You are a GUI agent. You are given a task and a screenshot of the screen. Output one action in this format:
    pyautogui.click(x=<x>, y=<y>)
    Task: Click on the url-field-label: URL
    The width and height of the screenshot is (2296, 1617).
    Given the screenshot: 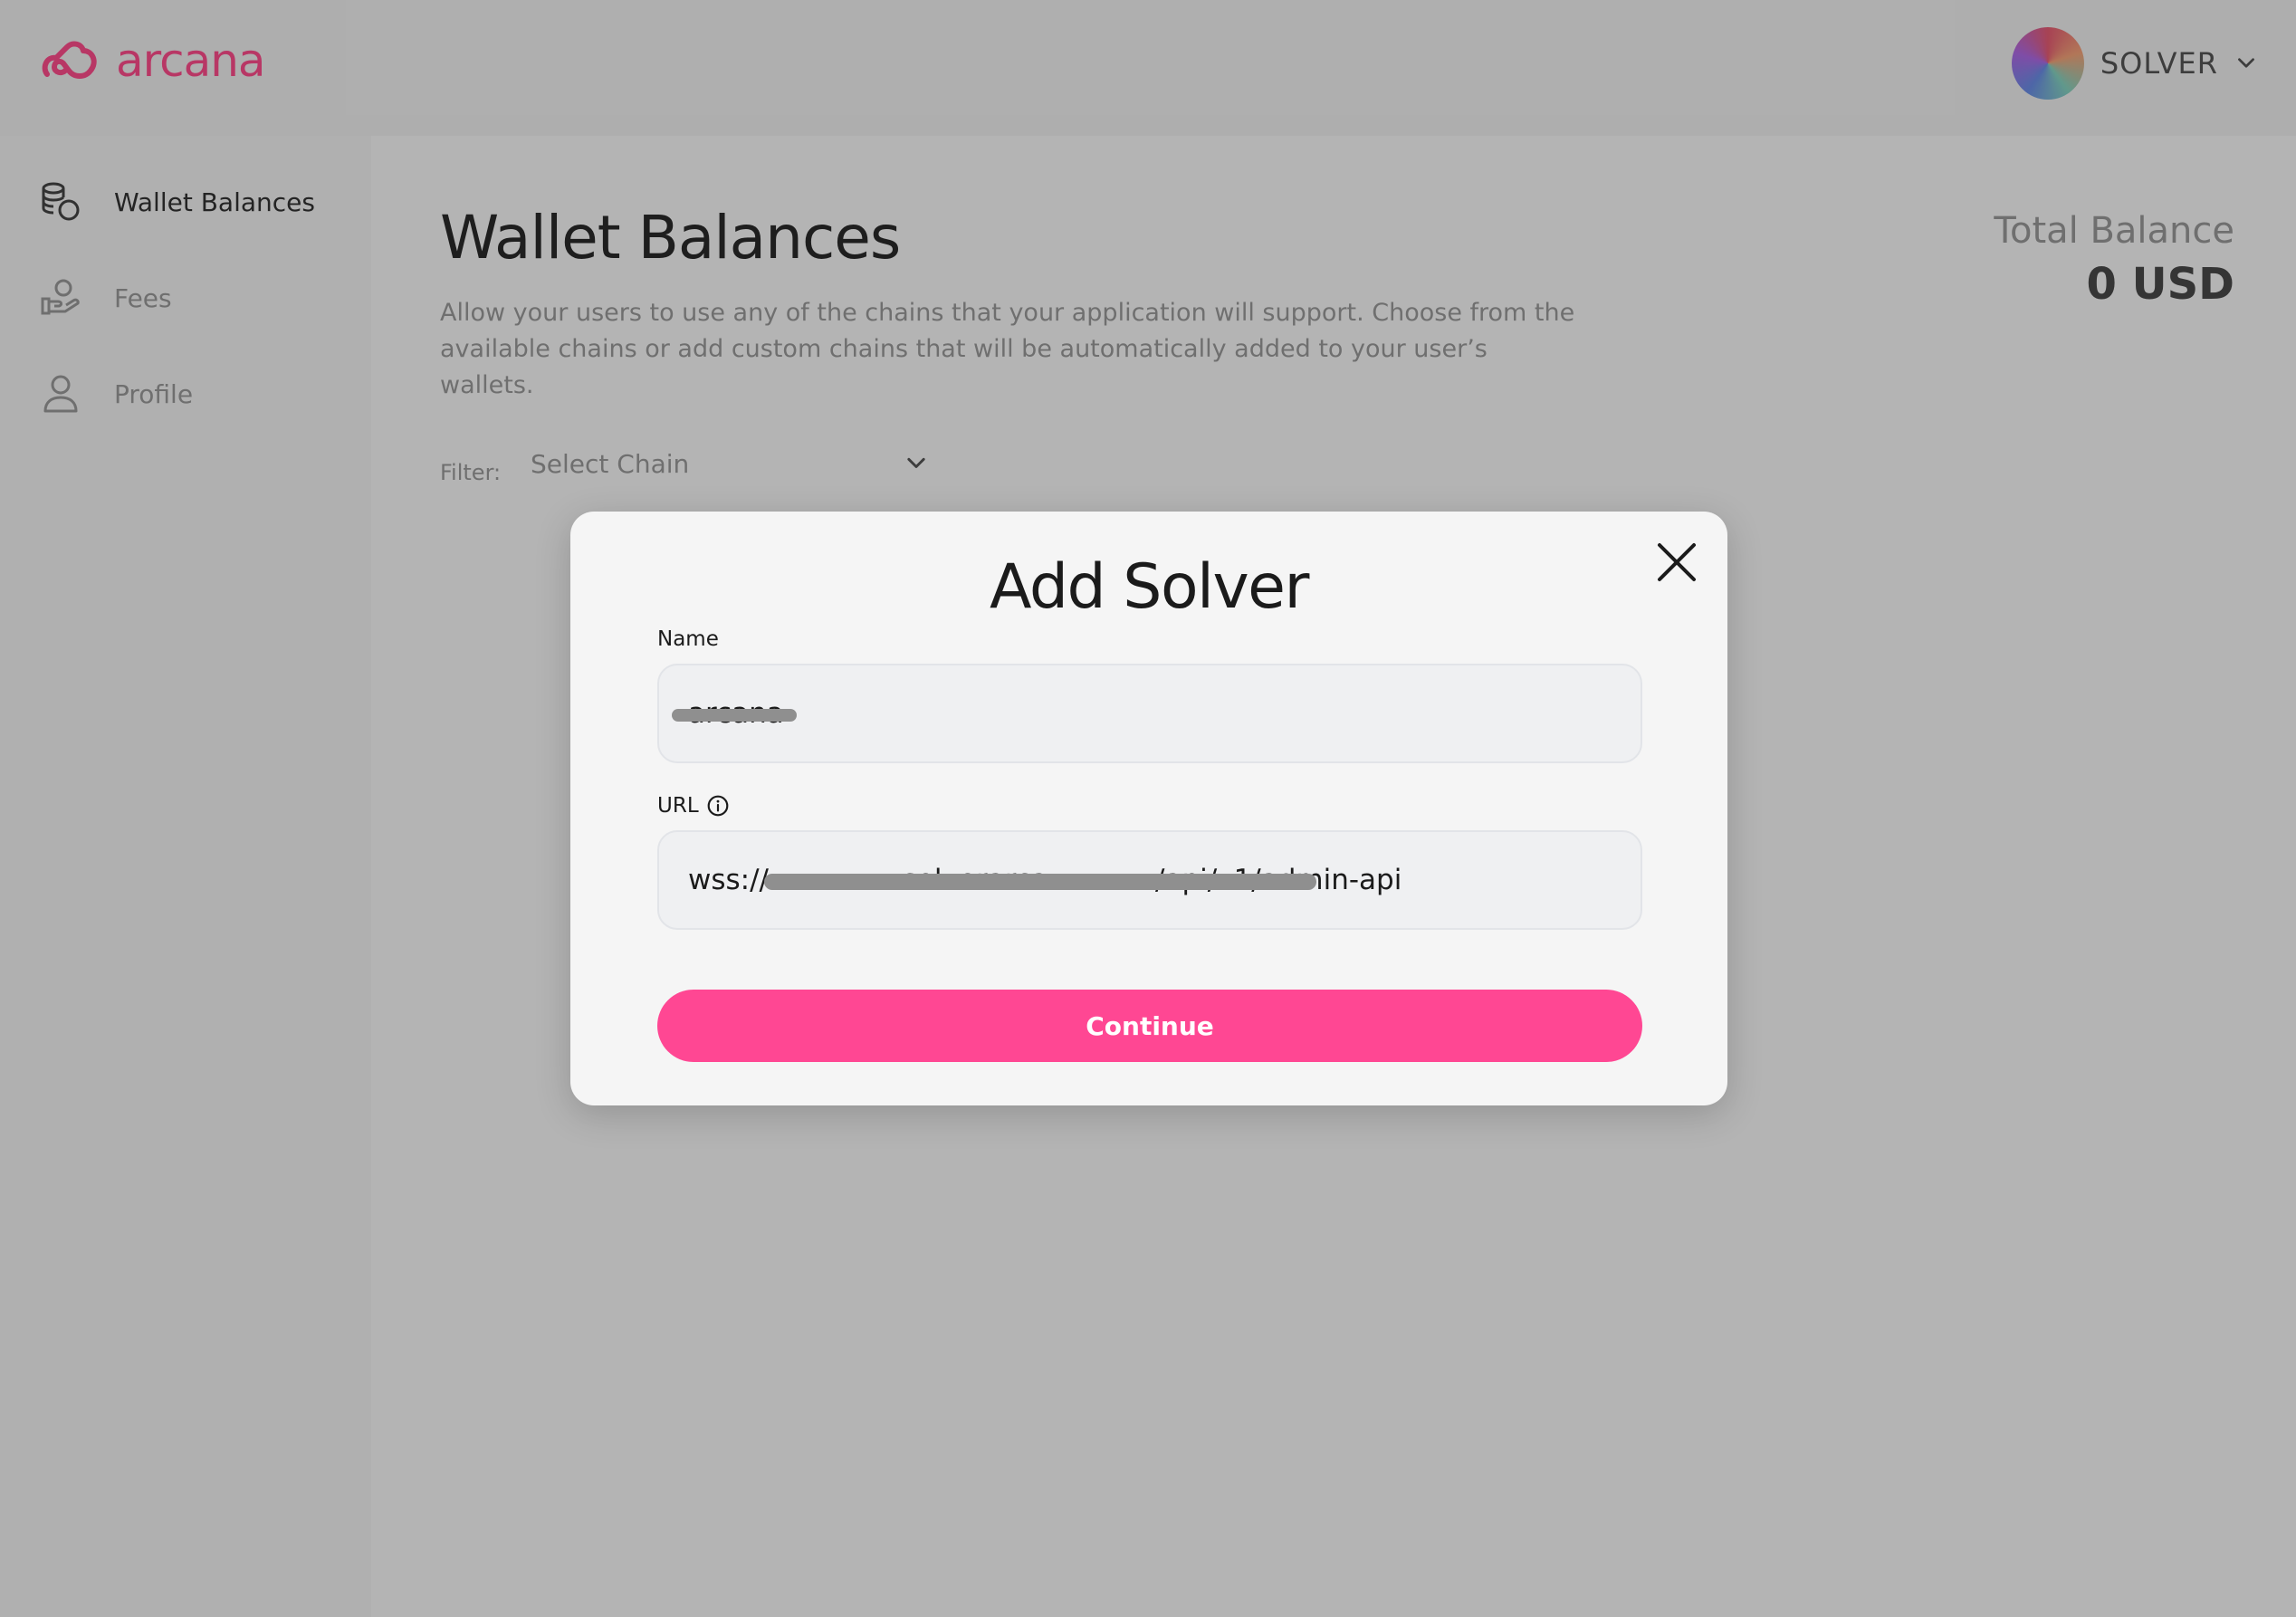 What is the action you would take?
    pyautogui.click(x=693, y=806)
    